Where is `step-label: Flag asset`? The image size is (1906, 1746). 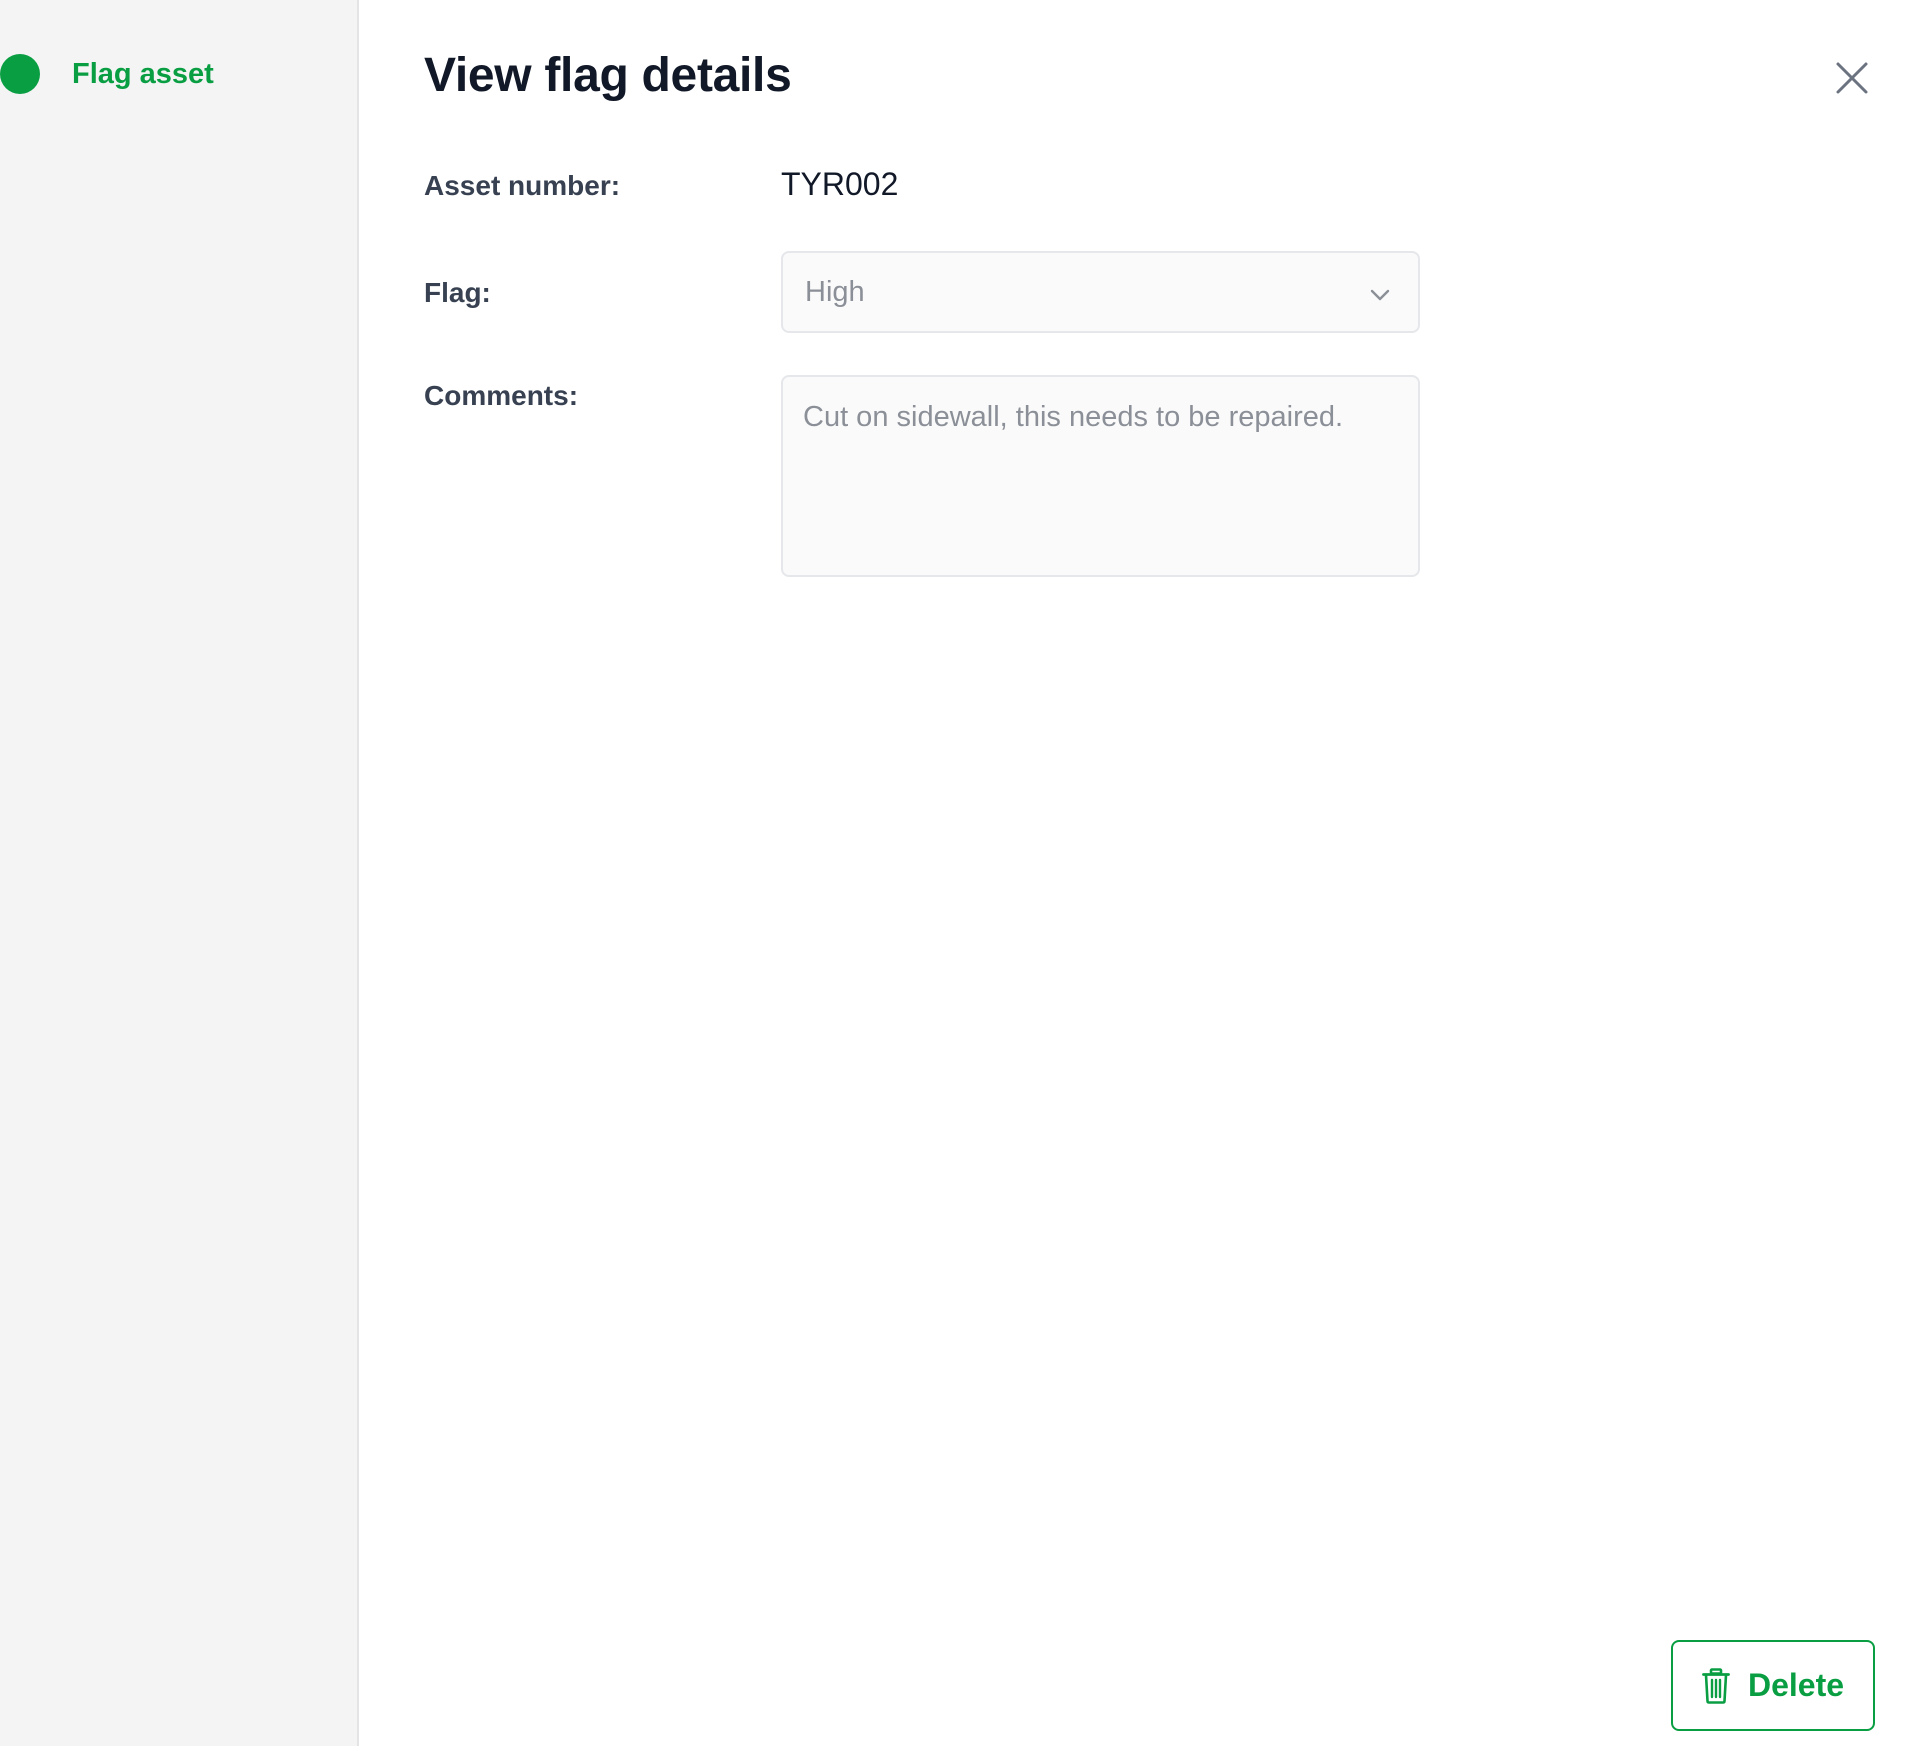 step-label: Flag asset is located at coordinates (143, 73).